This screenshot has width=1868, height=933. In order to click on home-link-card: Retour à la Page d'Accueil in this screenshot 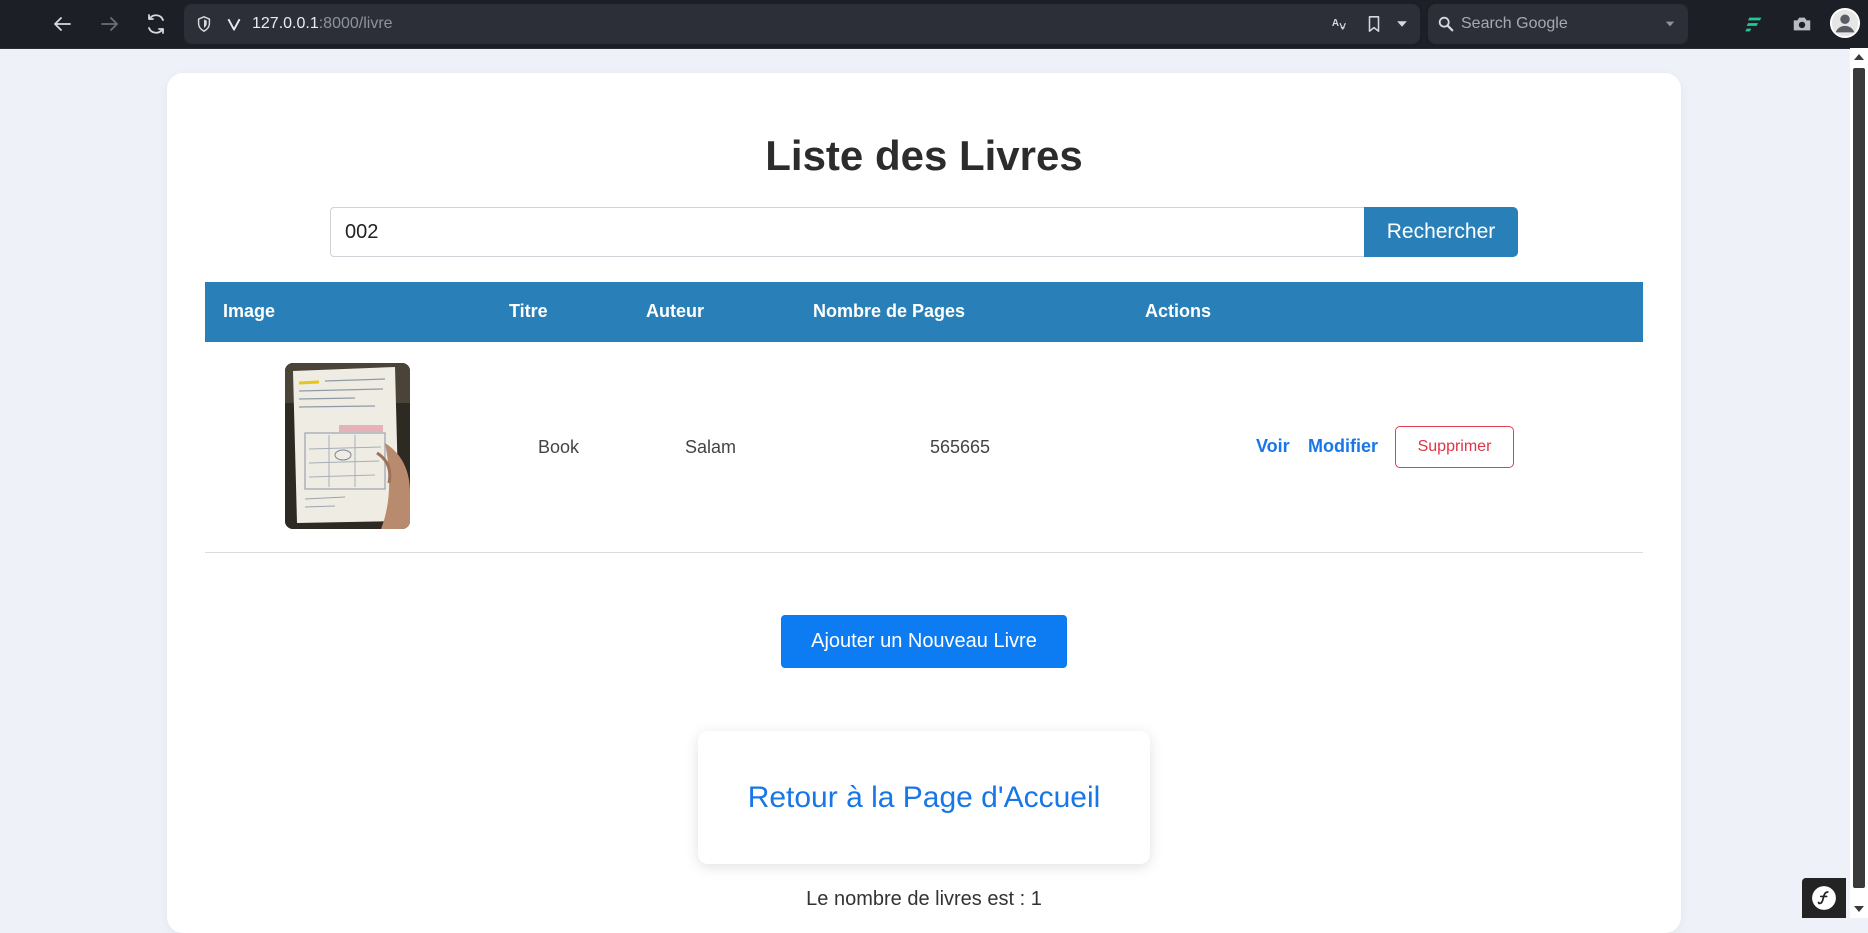, I will do `click(924, 797)`.